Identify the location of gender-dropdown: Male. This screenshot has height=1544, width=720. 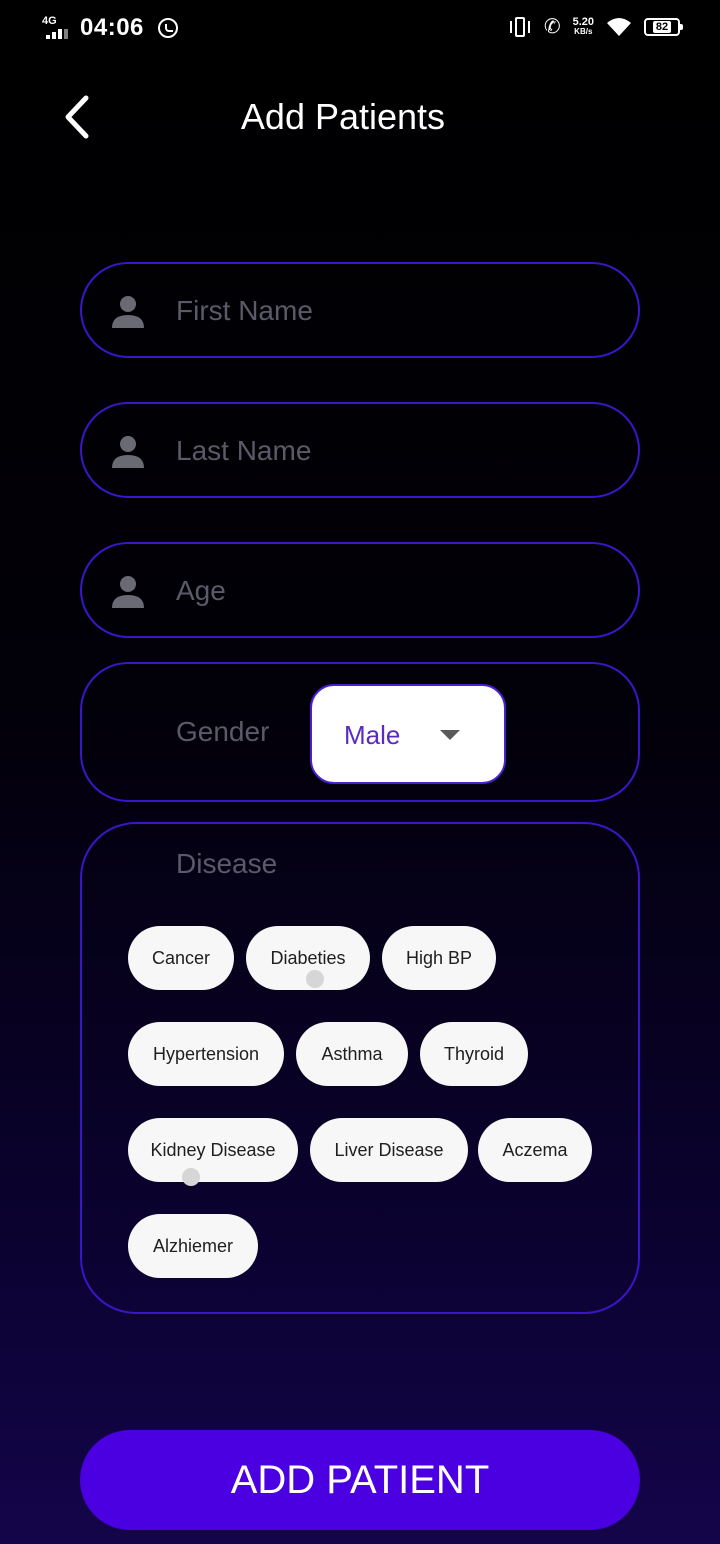
(408, 734).